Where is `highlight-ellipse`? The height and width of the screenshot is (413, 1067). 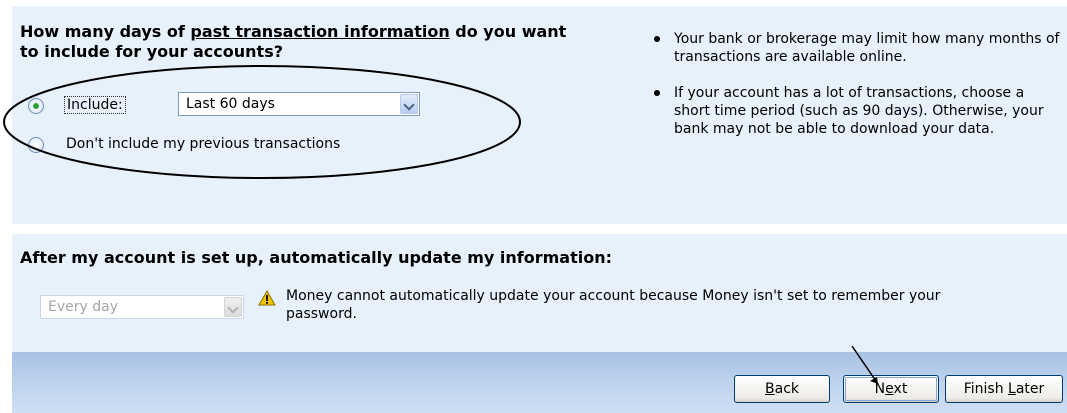 highlight-ellipse is located at coordinates (262, 122).